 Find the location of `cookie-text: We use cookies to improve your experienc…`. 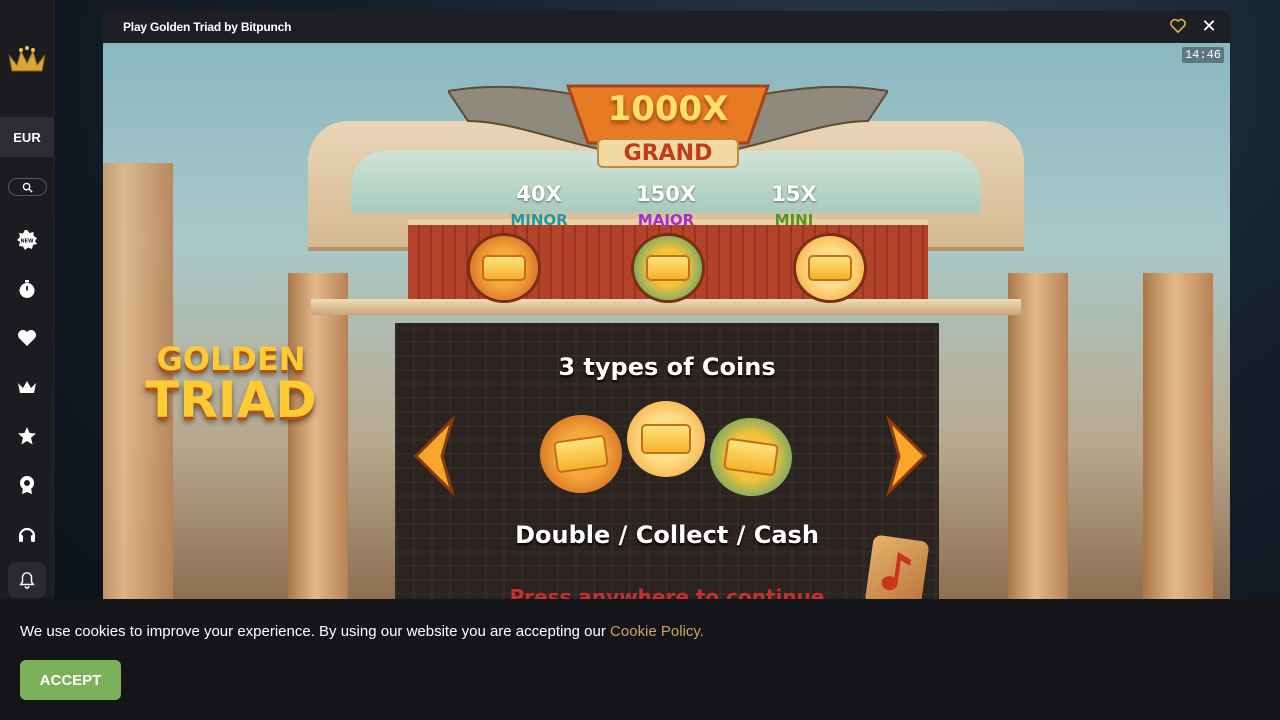

cookie-text: We use cookies to improve your experienc… is located at coordinates (315, 631).